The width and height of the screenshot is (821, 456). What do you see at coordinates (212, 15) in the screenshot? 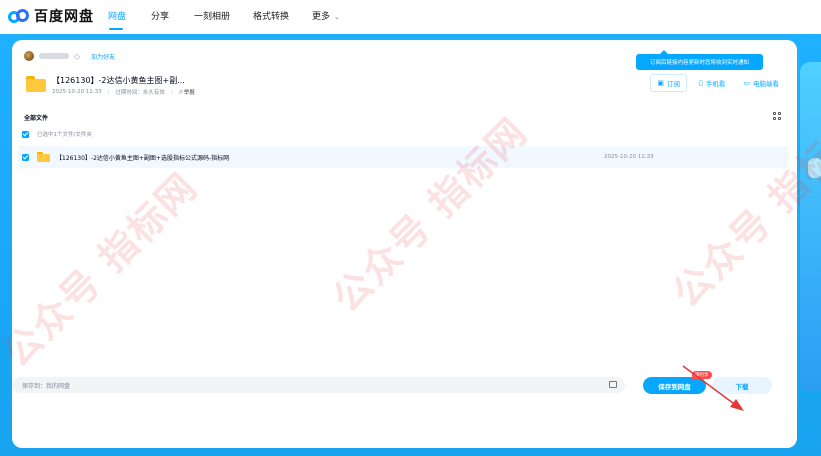
I see `nav-photo-album: 一刻相册` at bounding box center [212, 15].